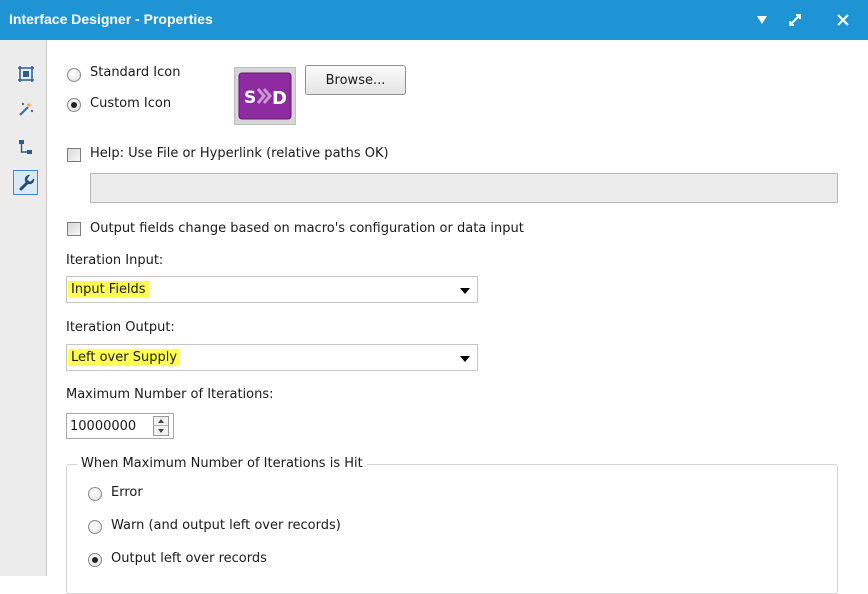 This screenshot has width=868, height=594. What do you see at coordinates (127, 492) in the screenshot?
I see `error-label: Error` at bounding box center [127, 492].